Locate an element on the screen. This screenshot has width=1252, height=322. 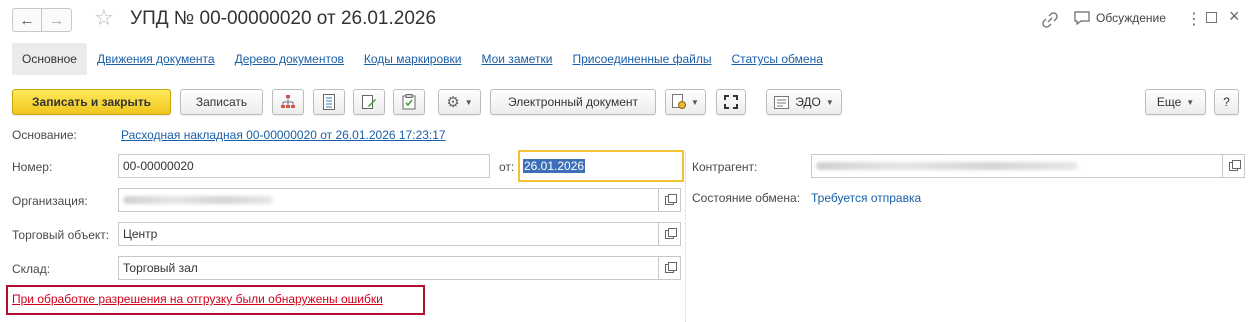
trade-object-label: Торговый объект: is located at coordinates (61, 235).